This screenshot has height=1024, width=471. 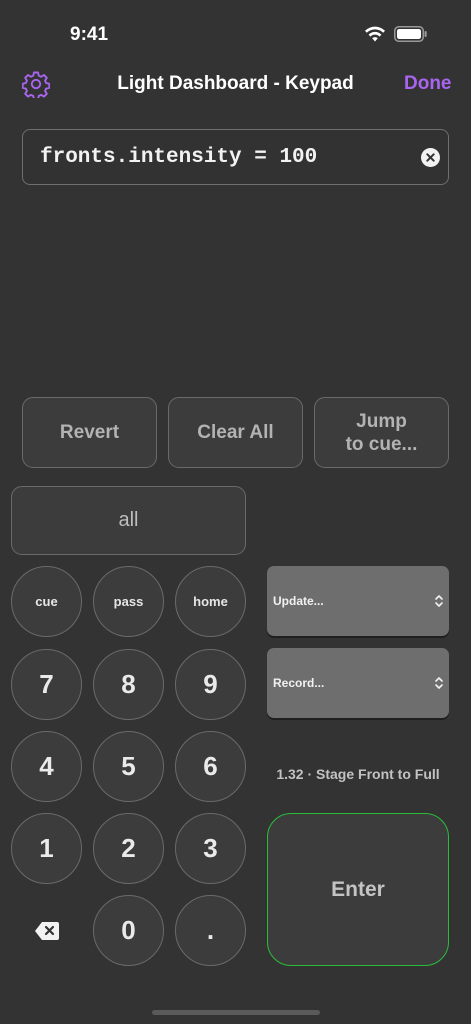 I want to click on revert-label: Revert, so click(x=89, y=432).